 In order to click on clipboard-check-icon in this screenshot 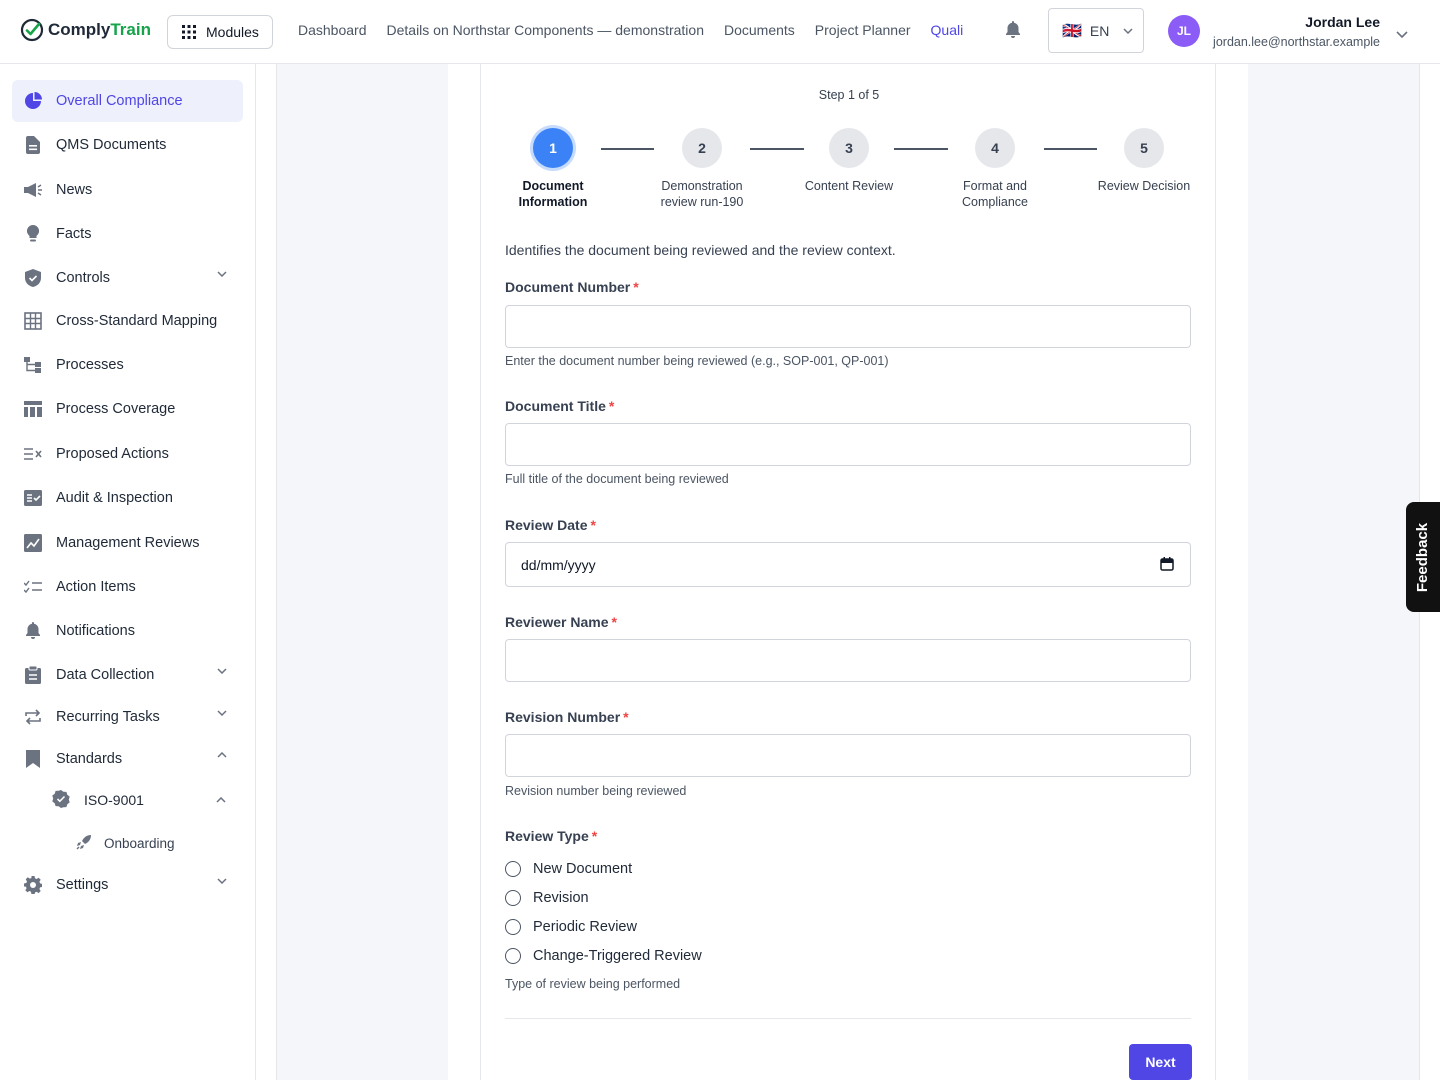, I will do `click(33, 498)`.